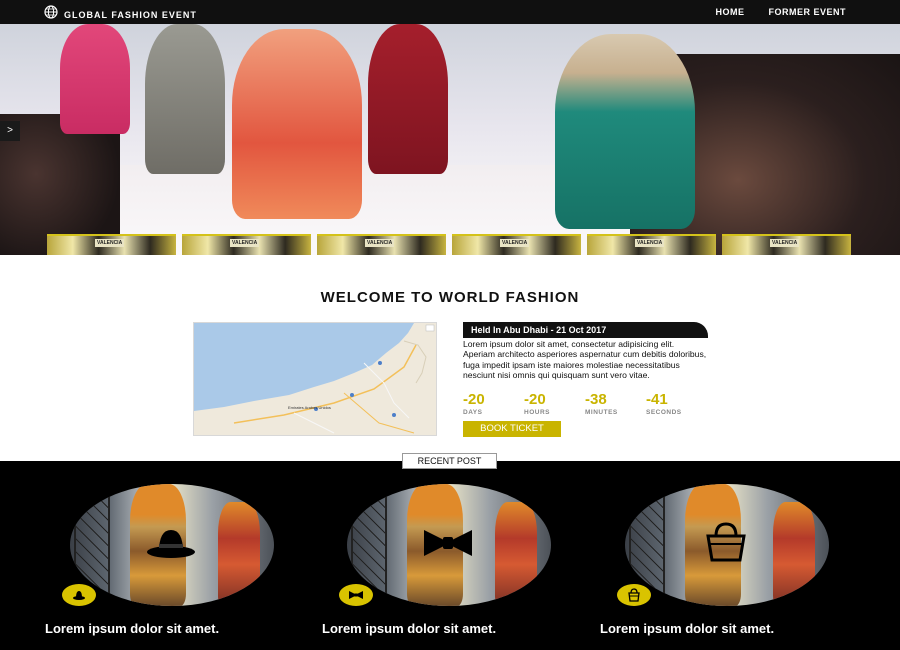  What do you see at coordinates (315, 379) in the screenshot?
I see `event-location-map: Emirates Arabes Unidos` at bounding box center [315, 379].